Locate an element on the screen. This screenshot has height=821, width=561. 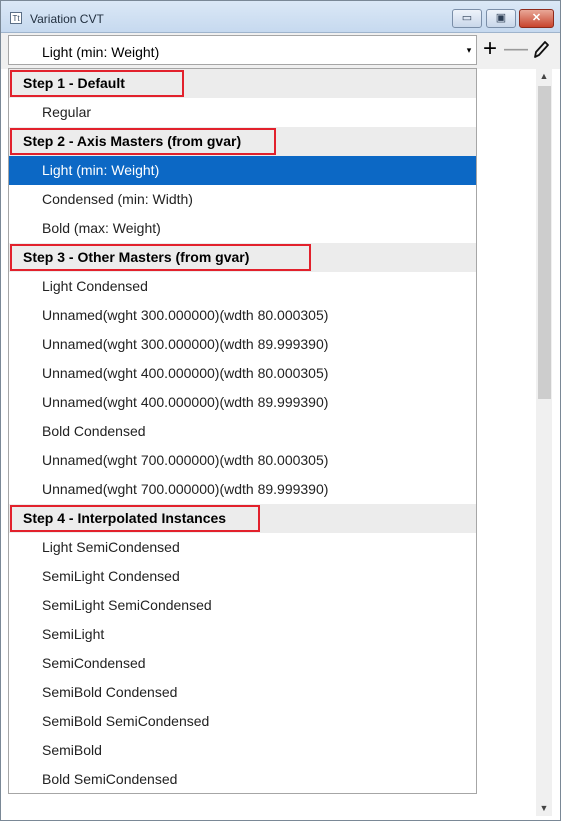
list-item: Unnamed(wght 400.000000)(wdth 89.999390) is located at coordinates (242, 402).